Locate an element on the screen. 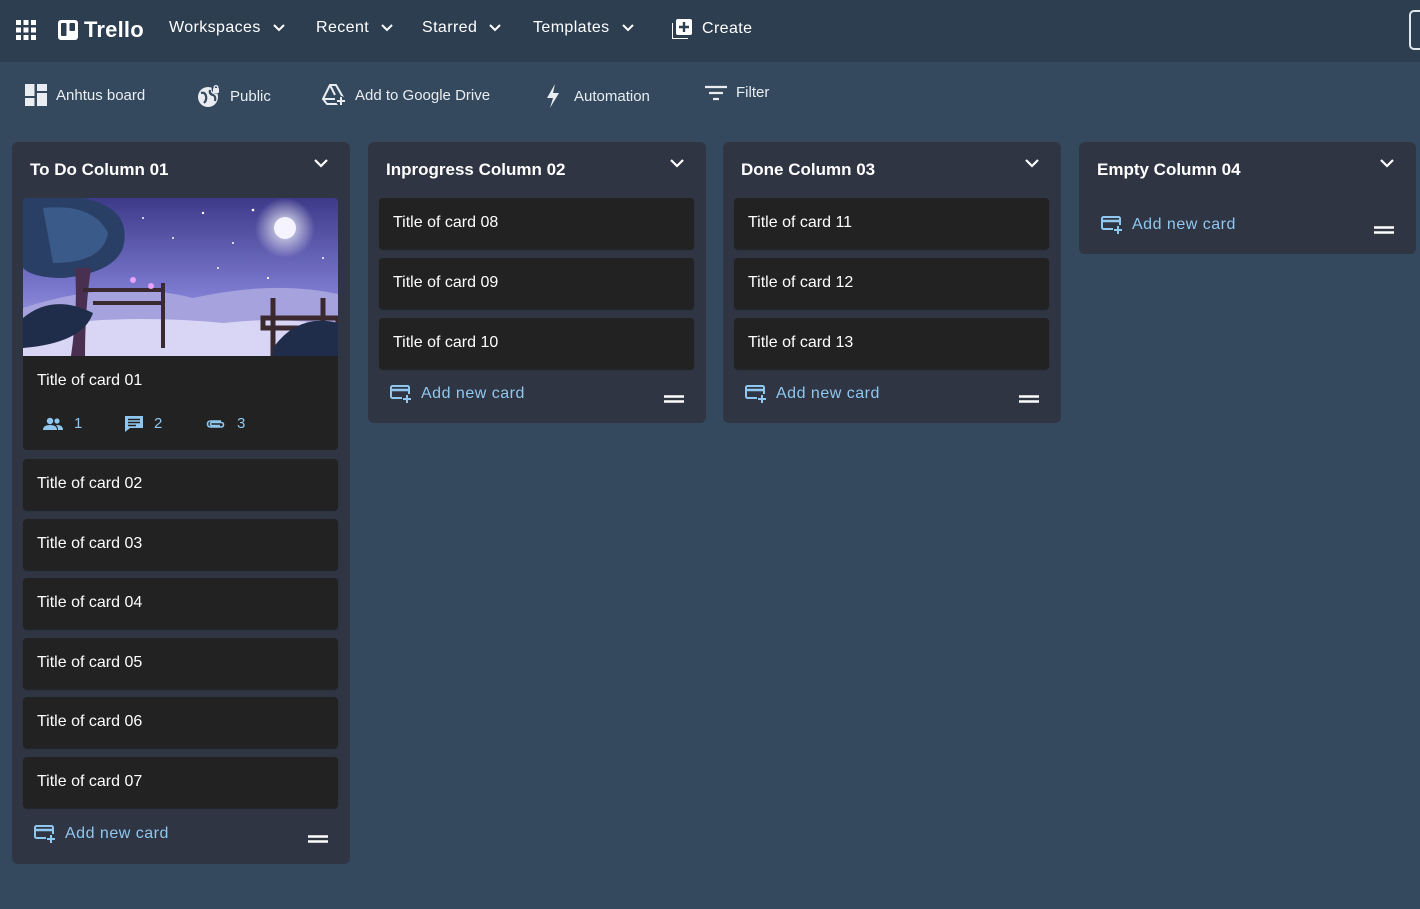 This screenshot has height=909, width=1420. column-title: Empty Column 04 is located at coordinates (1169, 169).